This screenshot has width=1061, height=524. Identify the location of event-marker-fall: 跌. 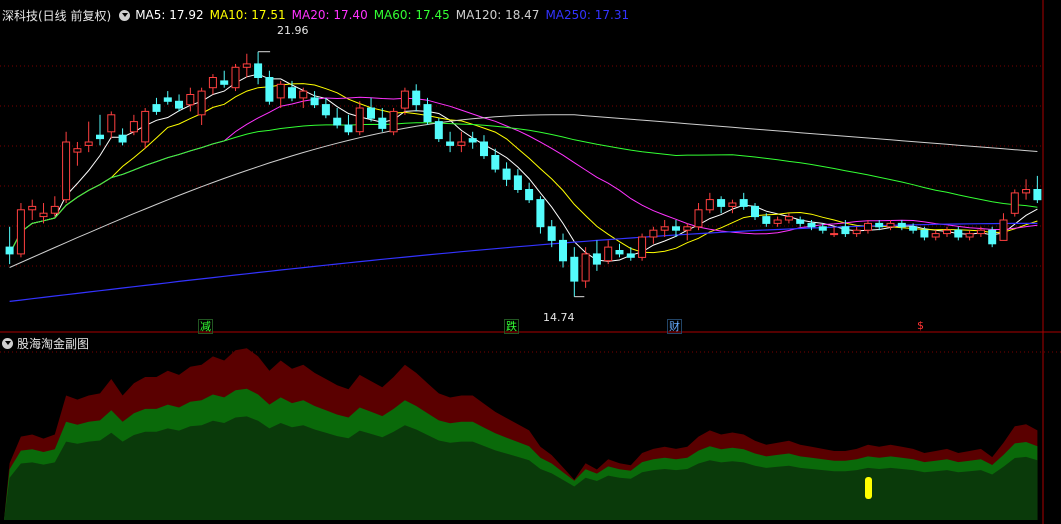
(511, 326).